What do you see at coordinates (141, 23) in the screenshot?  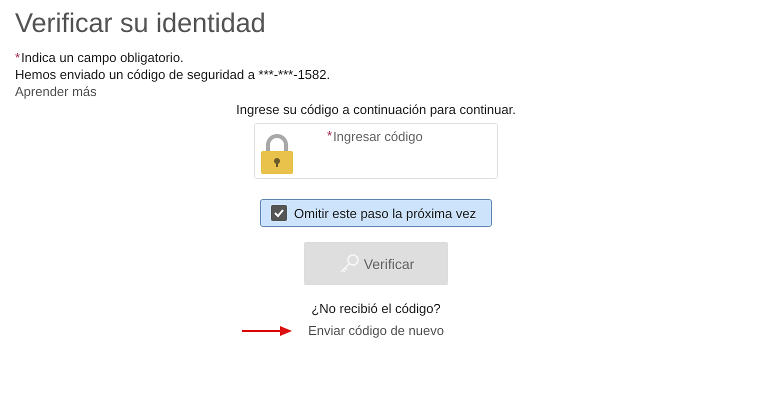 I see `page-title: Verificar su identidad` at bounding box center [141, 23].